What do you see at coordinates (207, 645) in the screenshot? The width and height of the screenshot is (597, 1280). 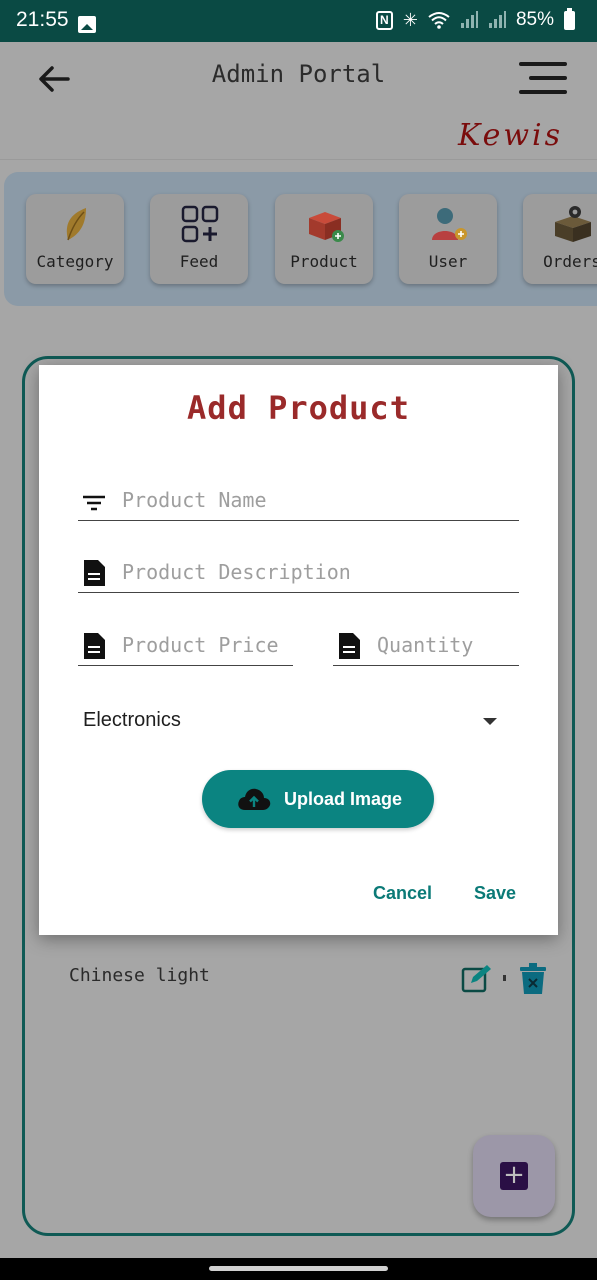 I see `product-price-input` at bounding box center [207, 645].